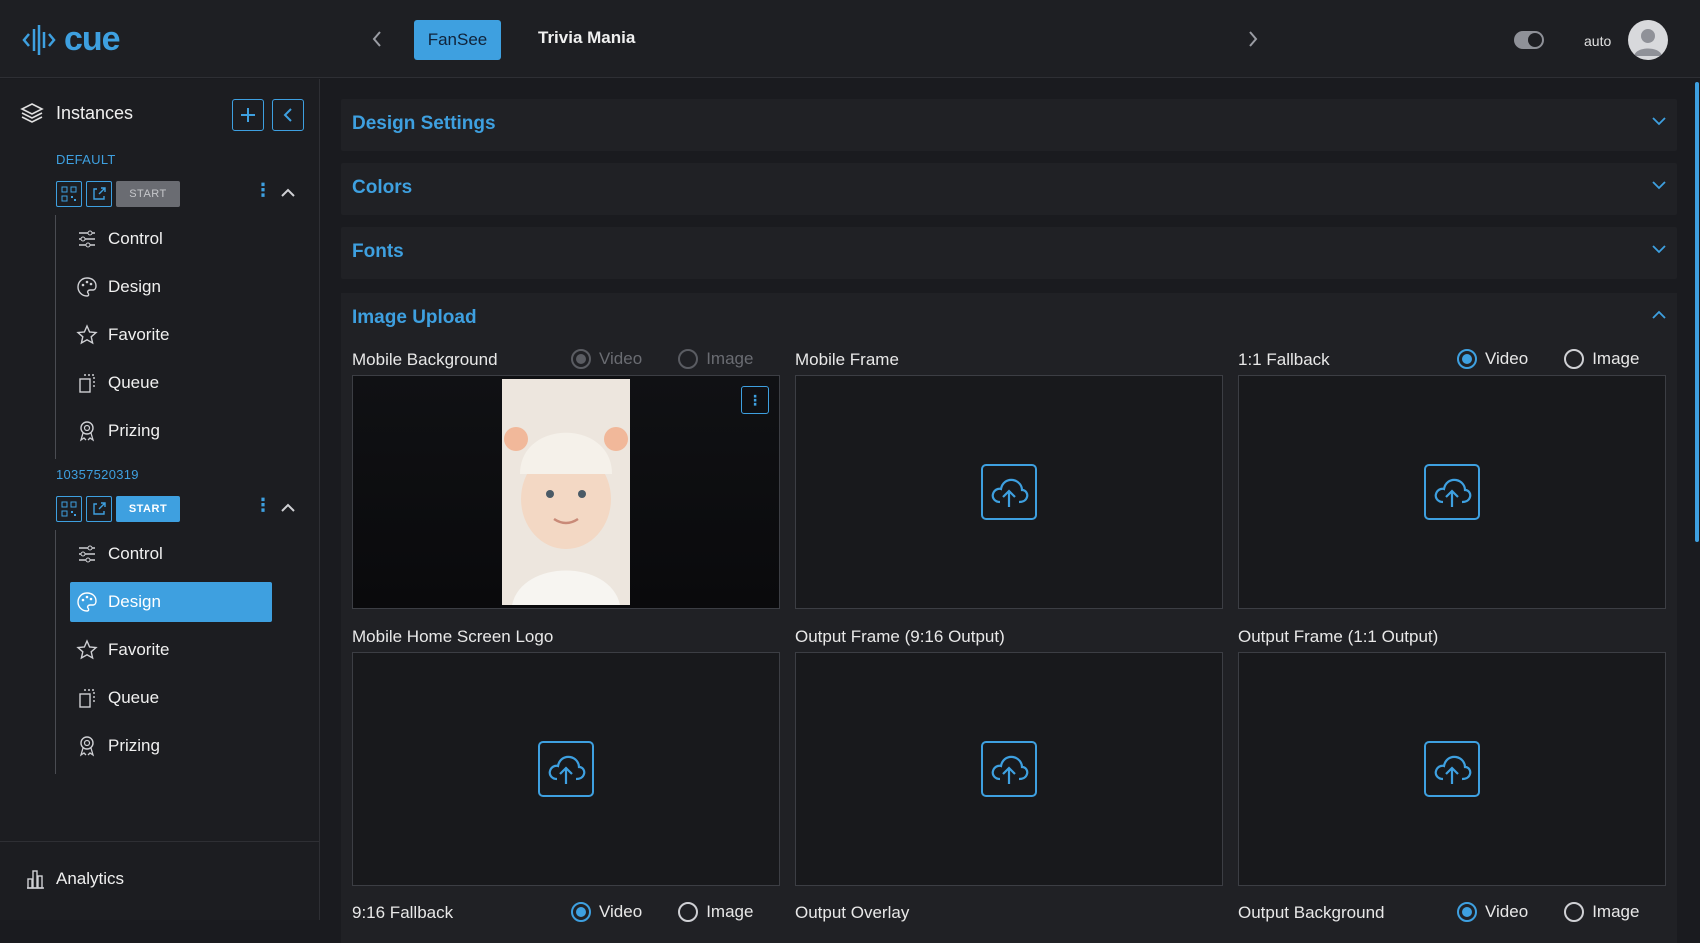 This screenshot has width=1700, height=943. I want to click on accordion-fonts: Fonts, so click(1009, 253).